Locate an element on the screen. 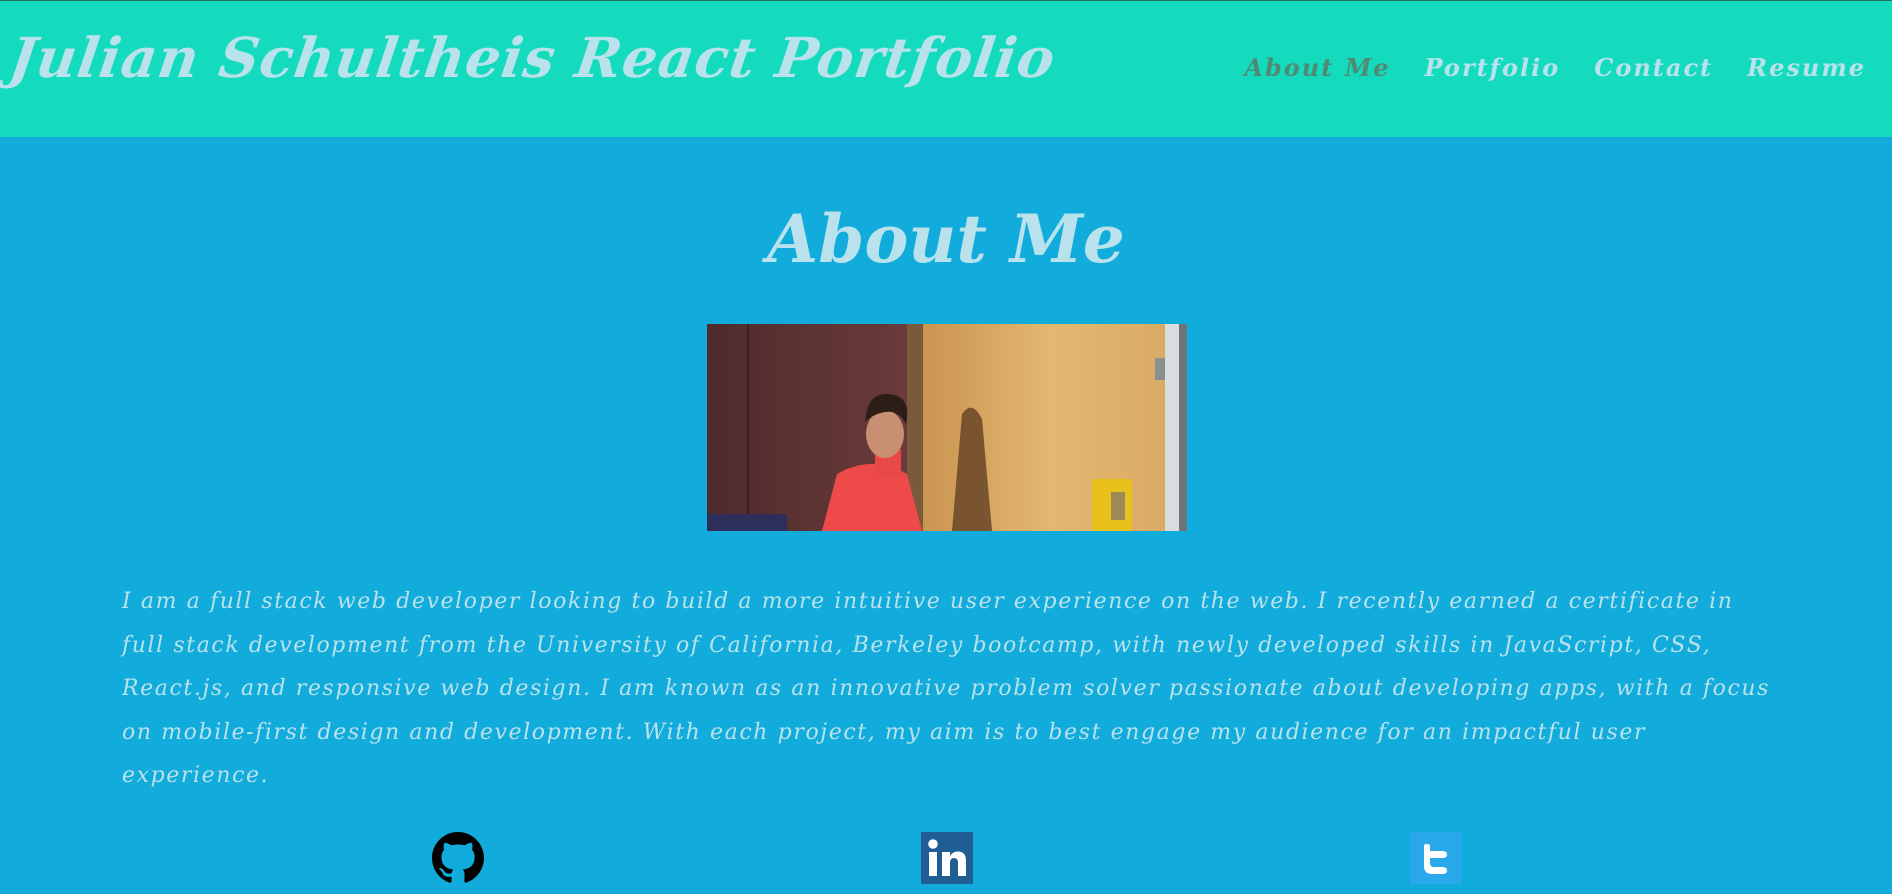 Image resolution: width=1892 pixels, height=894 pixels. github-icon is located at coordinates (458, 857).